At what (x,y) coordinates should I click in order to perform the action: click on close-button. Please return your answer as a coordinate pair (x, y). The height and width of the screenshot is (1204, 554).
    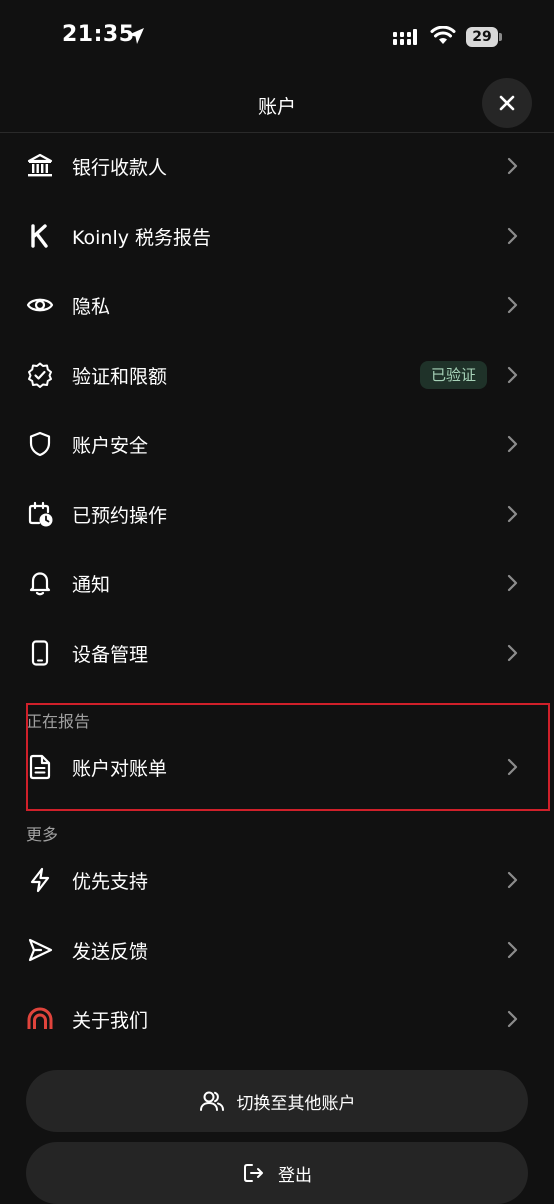
    Looking at the image, I should click on (507, 103).